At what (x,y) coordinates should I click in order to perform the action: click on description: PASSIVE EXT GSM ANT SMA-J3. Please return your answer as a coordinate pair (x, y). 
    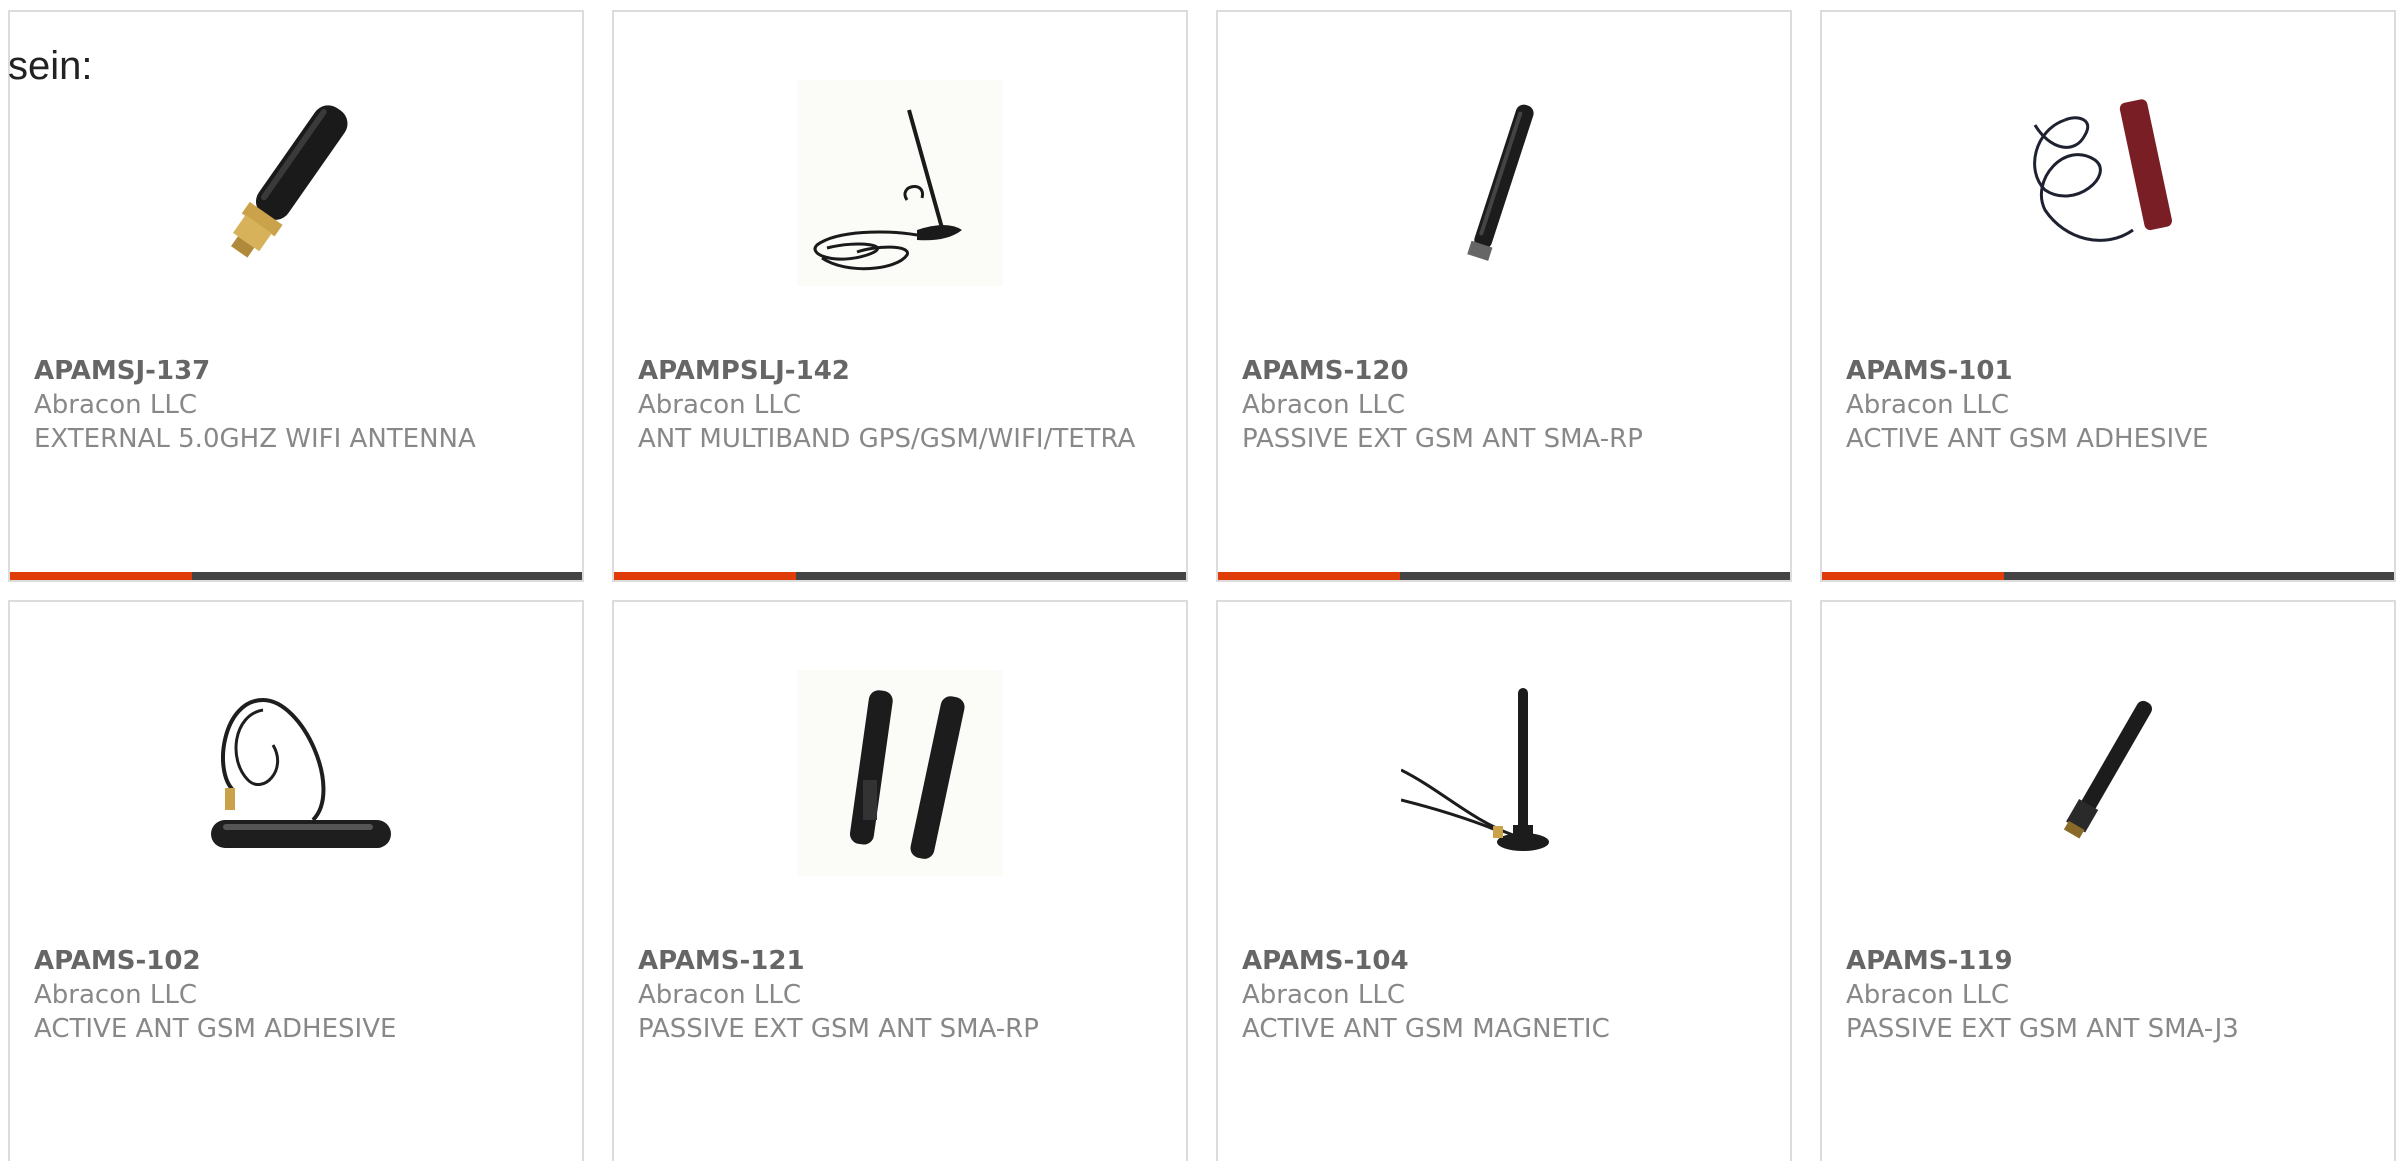
    Looking at the image, I should click on (2042, 1029).